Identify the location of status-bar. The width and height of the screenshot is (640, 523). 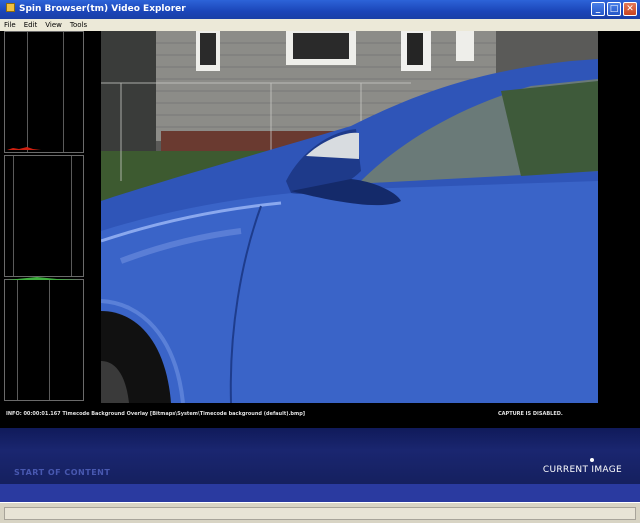
(320, 512).